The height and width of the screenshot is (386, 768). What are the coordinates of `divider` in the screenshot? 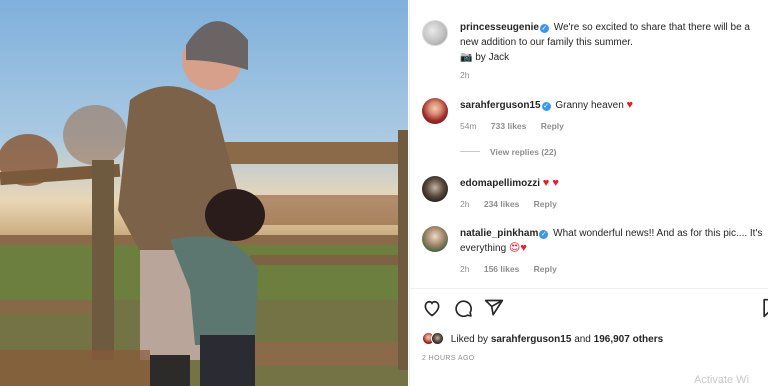 It's located at (589, 288).